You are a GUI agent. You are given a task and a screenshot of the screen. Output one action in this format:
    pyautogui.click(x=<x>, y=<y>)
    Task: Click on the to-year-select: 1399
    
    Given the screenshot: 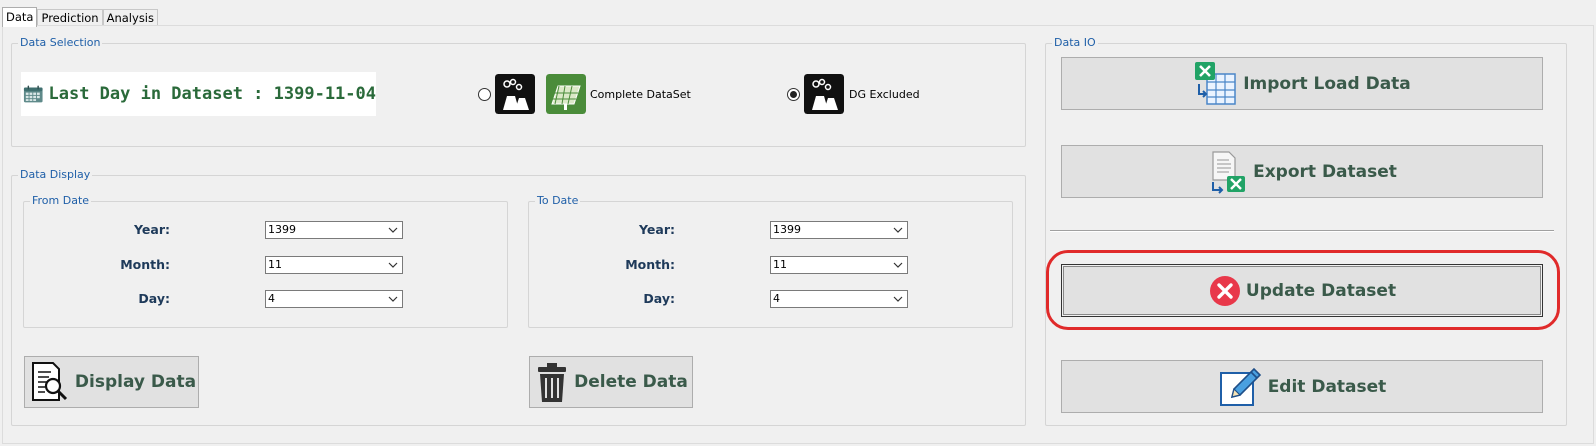 What is the action you would take?
    pyautogui.click(x=839, y=230)
    